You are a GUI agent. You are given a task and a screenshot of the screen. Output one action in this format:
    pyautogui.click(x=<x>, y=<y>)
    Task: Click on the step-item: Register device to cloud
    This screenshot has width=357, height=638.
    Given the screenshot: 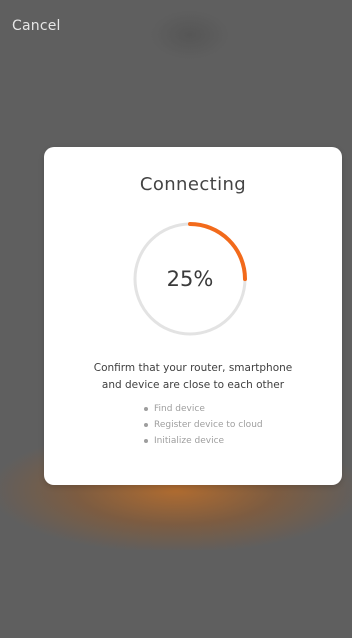 What is the action you would take?
    pyautogui.click(x=203, y=425)
    